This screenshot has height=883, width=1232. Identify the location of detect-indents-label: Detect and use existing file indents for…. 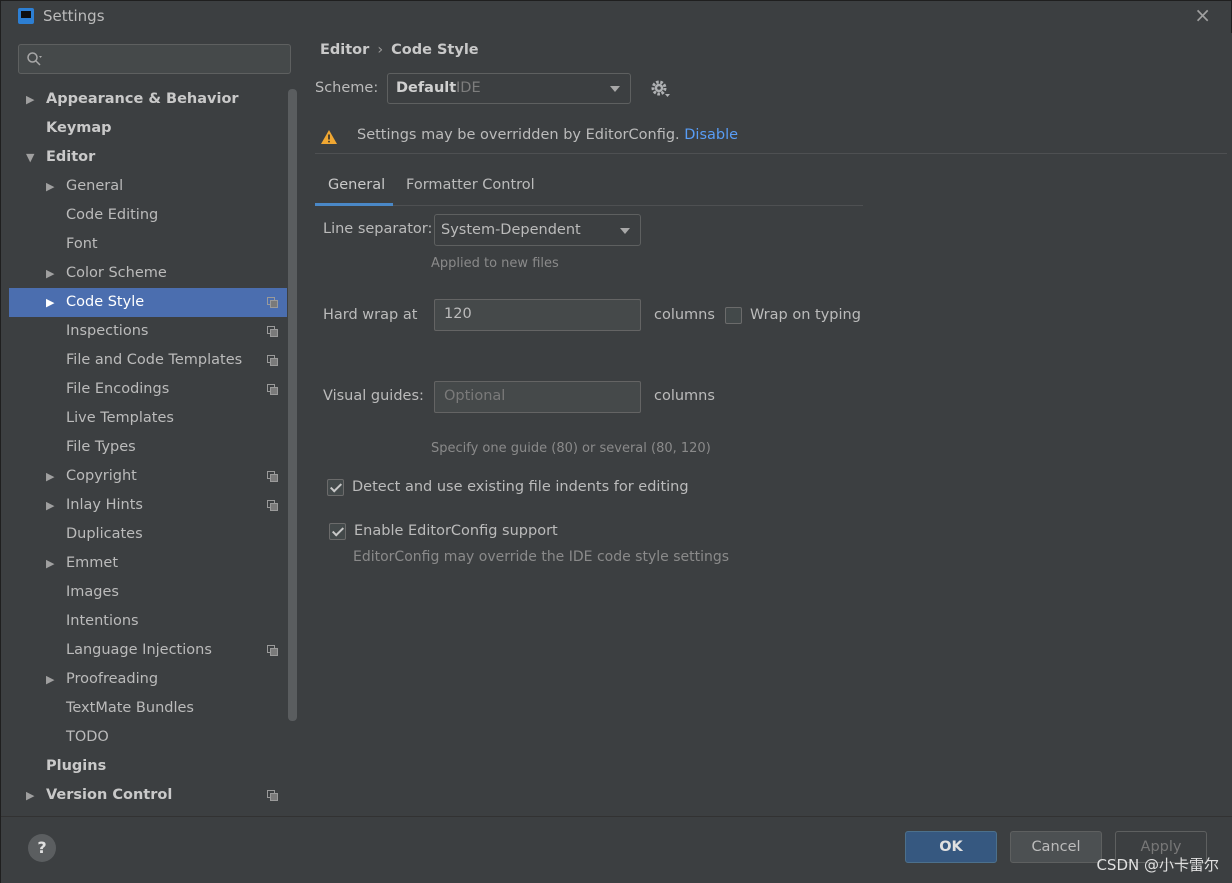
(520, 487).